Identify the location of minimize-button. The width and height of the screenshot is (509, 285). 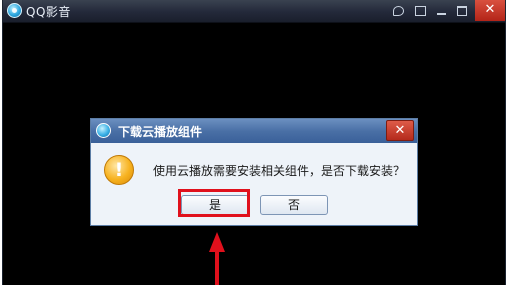
(441, 11).